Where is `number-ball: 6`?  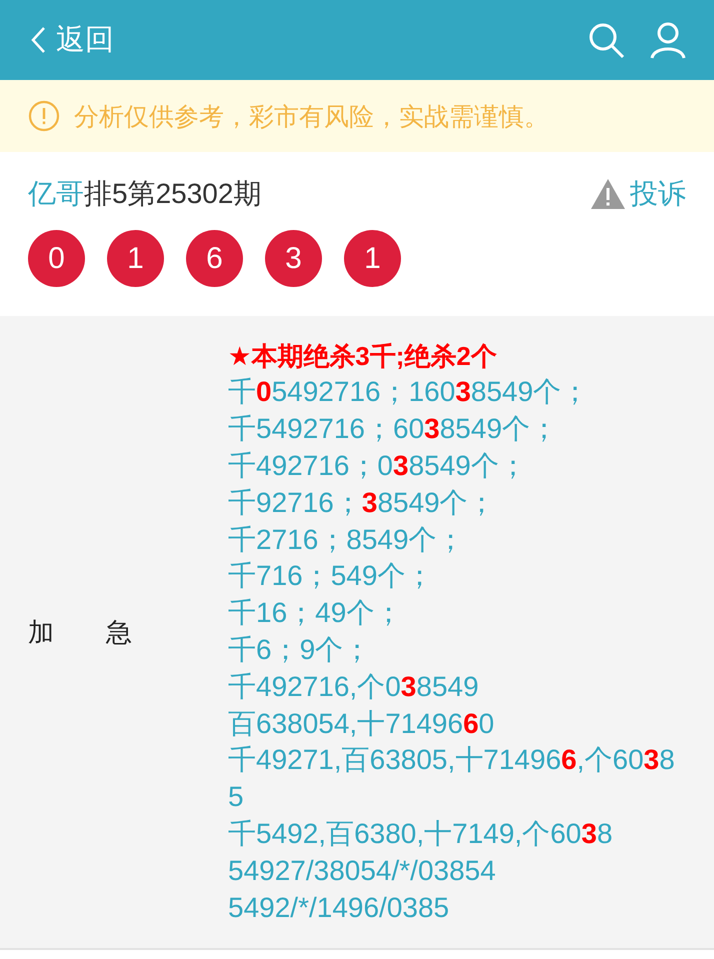
number-ball: 6 is located at coordinates (214, 258).